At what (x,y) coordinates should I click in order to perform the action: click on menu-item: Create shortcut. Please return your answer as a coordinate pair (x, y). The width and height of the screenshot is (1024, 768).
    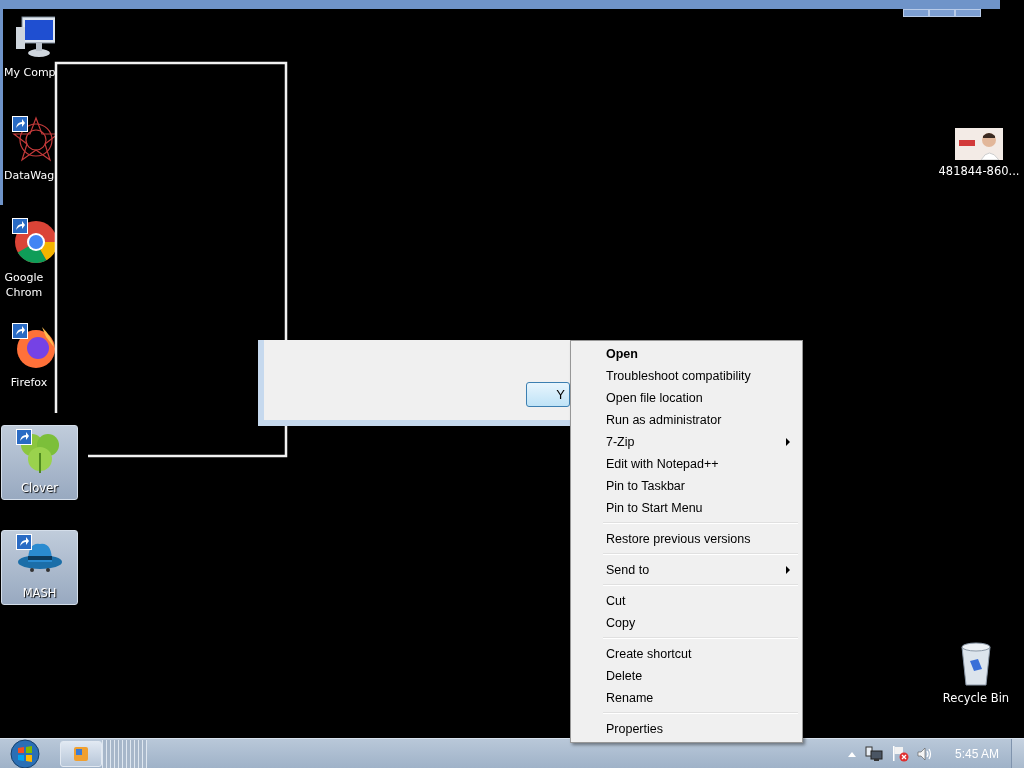
    Looking at the image, I should click on (686, 654).